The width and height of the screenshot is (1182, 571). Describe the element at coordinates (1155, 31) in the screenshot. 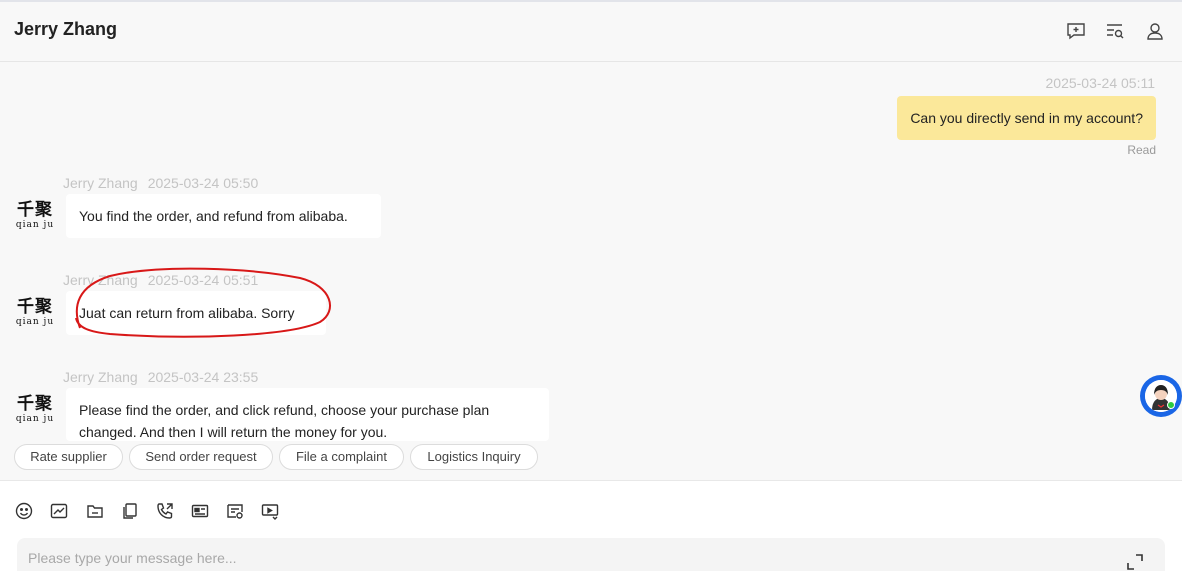

I see `user-profile-icon` at that location.